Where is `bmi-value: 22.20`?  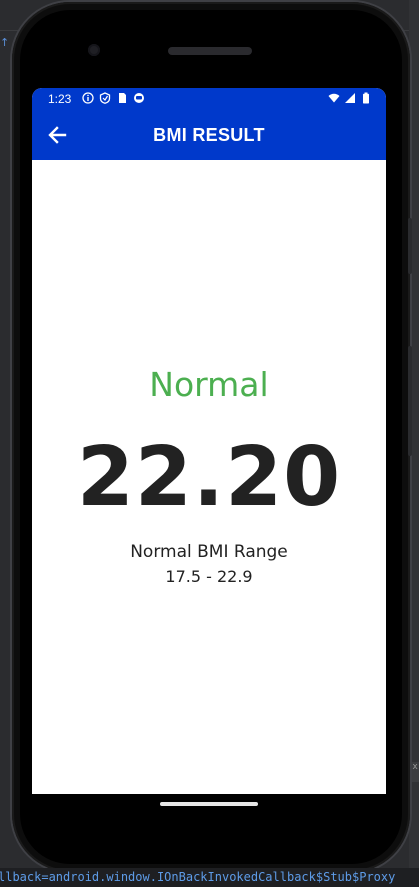
bmi-value: 22.20 is located at coordinates (209, 477).